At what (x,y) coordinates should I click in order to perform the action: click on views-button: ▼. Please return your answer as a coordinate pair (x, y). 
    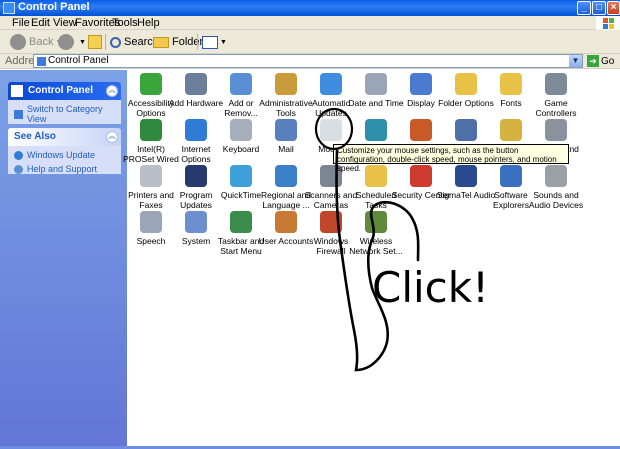
    Looking at the image, I should click on (214, 42).